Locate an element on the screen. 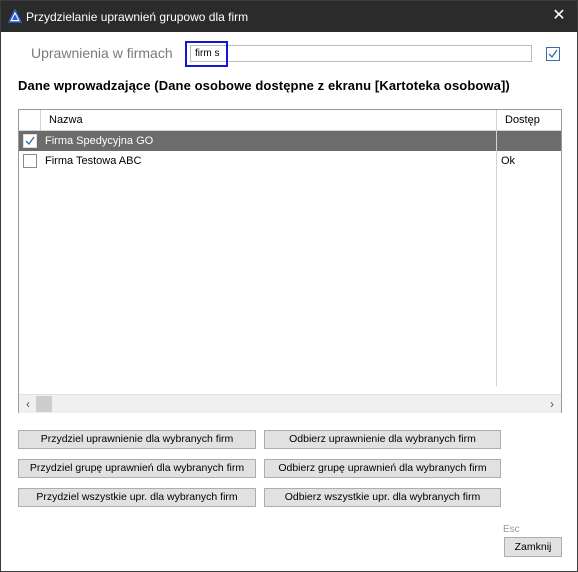 This screenshot has width=578, height=572. row-name: Firma Testowa ABC is located at coordinates (93, 161).